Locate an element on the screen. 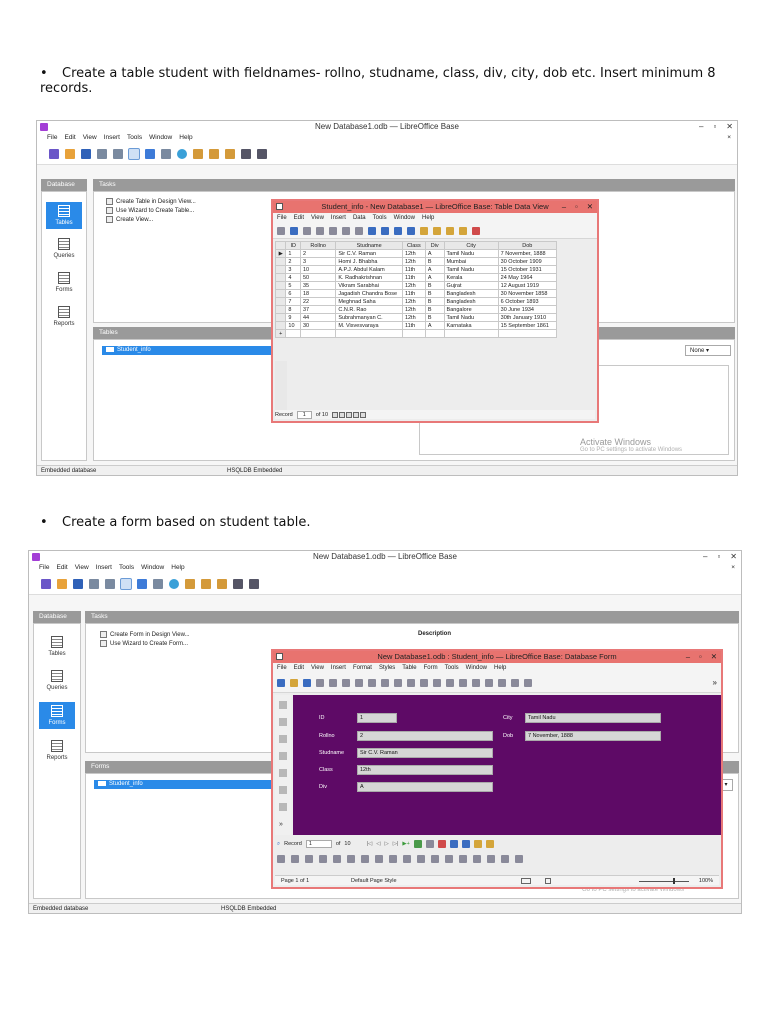  design-mode-icon is located at coordinates (283, 722).